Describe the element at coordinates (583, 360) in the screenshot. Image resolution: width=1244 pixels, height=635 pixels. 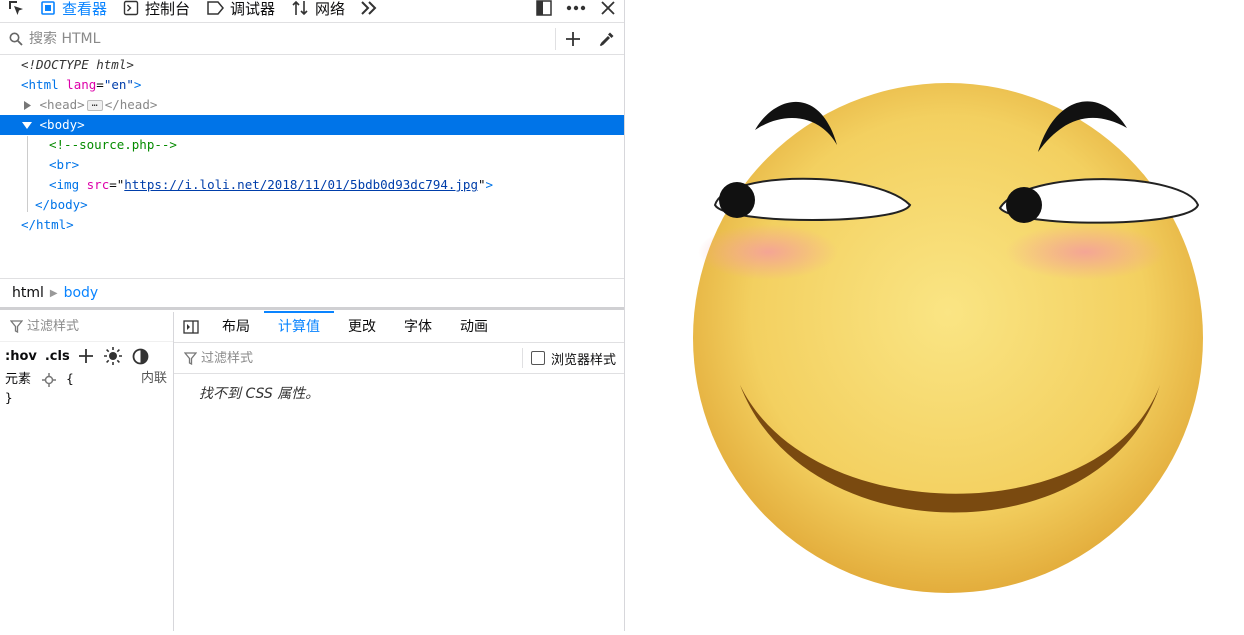
I see `browser-styles-label: 浏览器样式` at that location.